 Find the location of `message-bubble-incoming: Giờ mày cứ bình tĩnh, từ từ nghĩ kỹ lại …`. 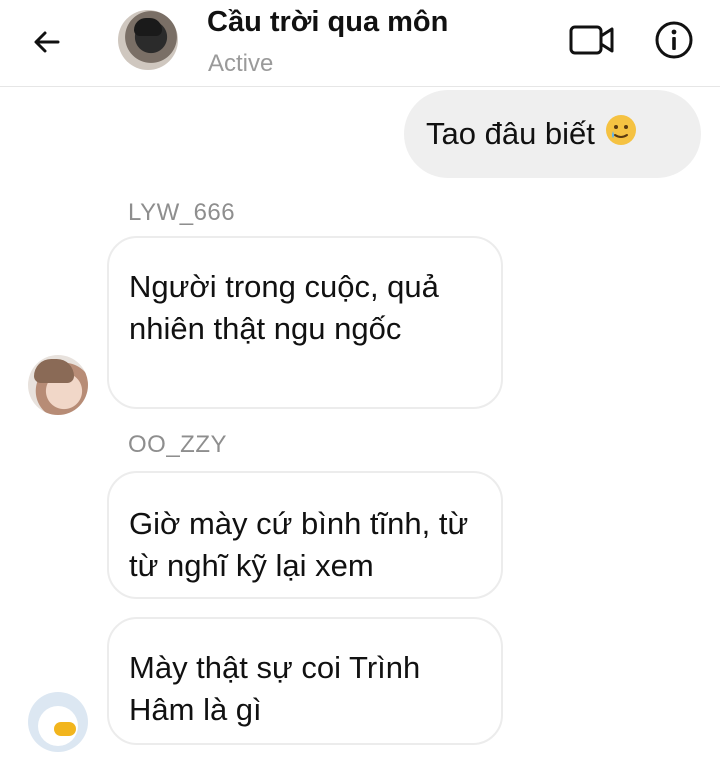

message-bubble-incoming: Giờ mày cứ bình tĩnh, từ từ nghĩ kỹ lại … is located at coordinates (305, 535).